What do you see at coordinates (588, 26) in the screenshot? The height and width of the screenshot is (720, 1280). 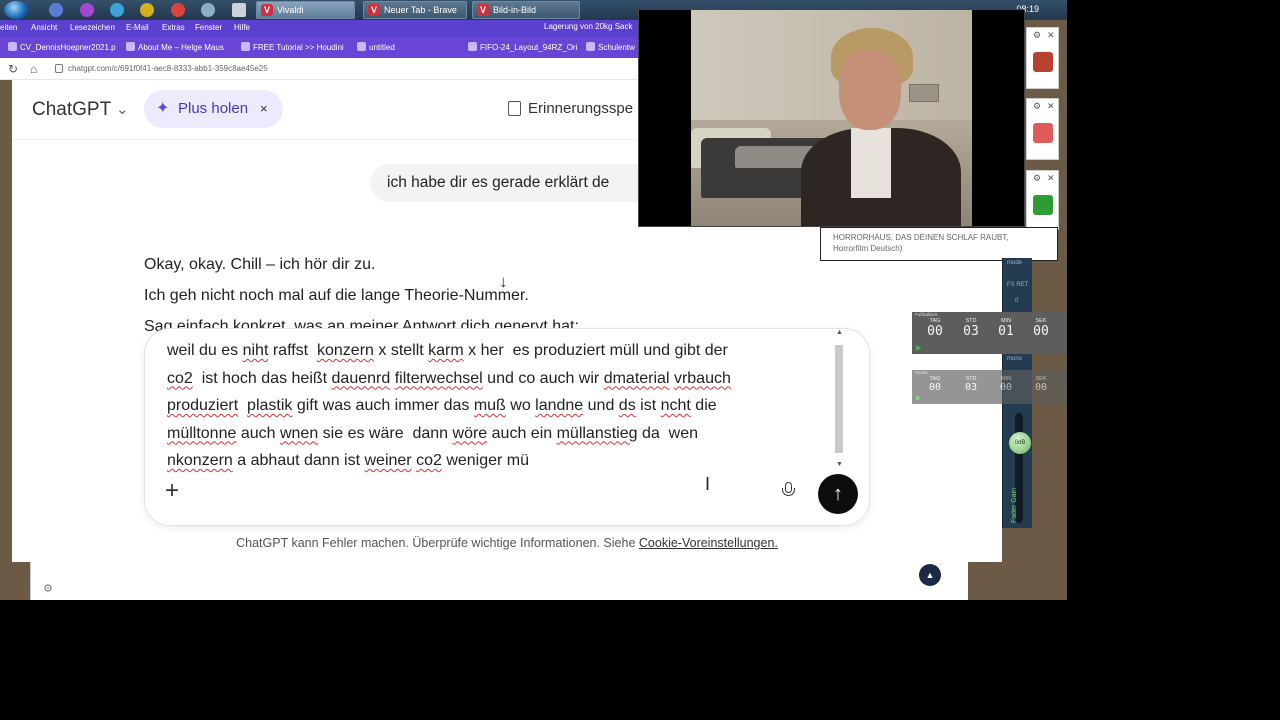 I see `window-title: Lagerung von 20kg Sack` at bounding box center [588, 26].